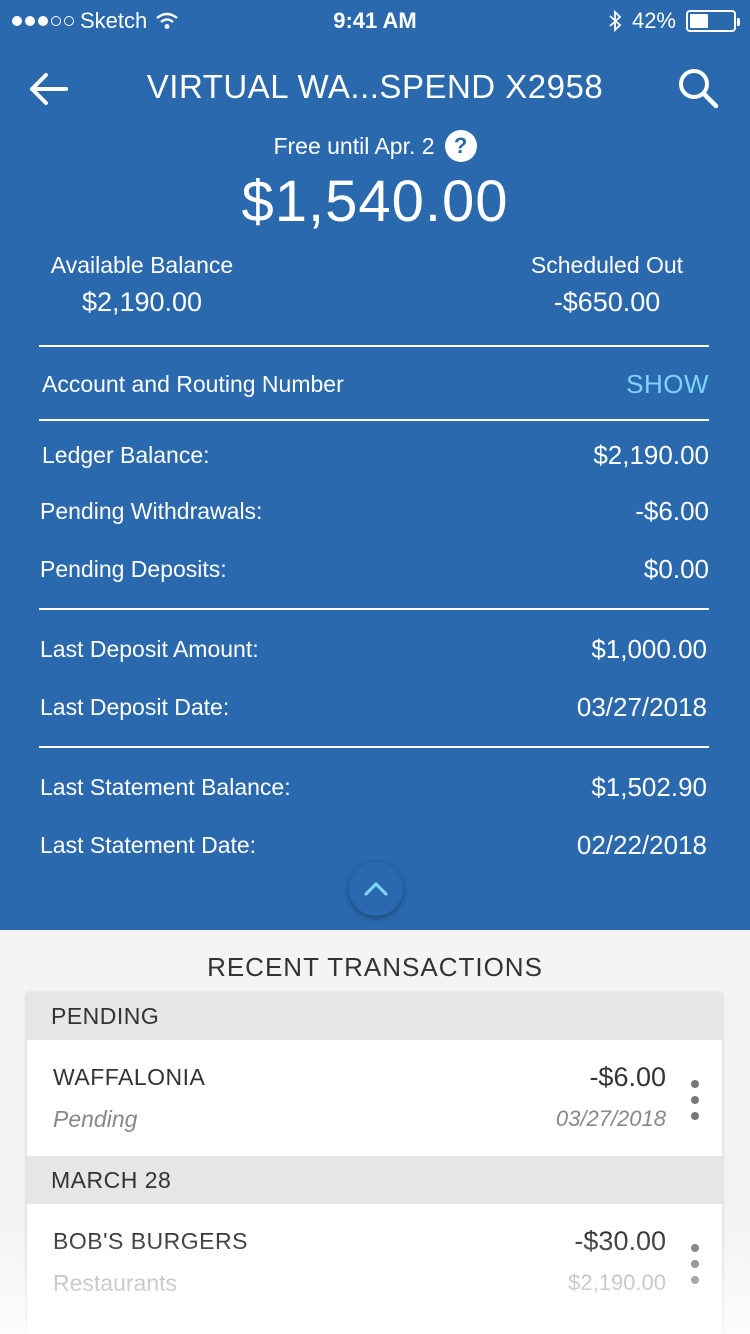  Describe the element at coordinates (193, 383) in the screenshot. I see `account-routing-label: Account and Routing Number` at that location.